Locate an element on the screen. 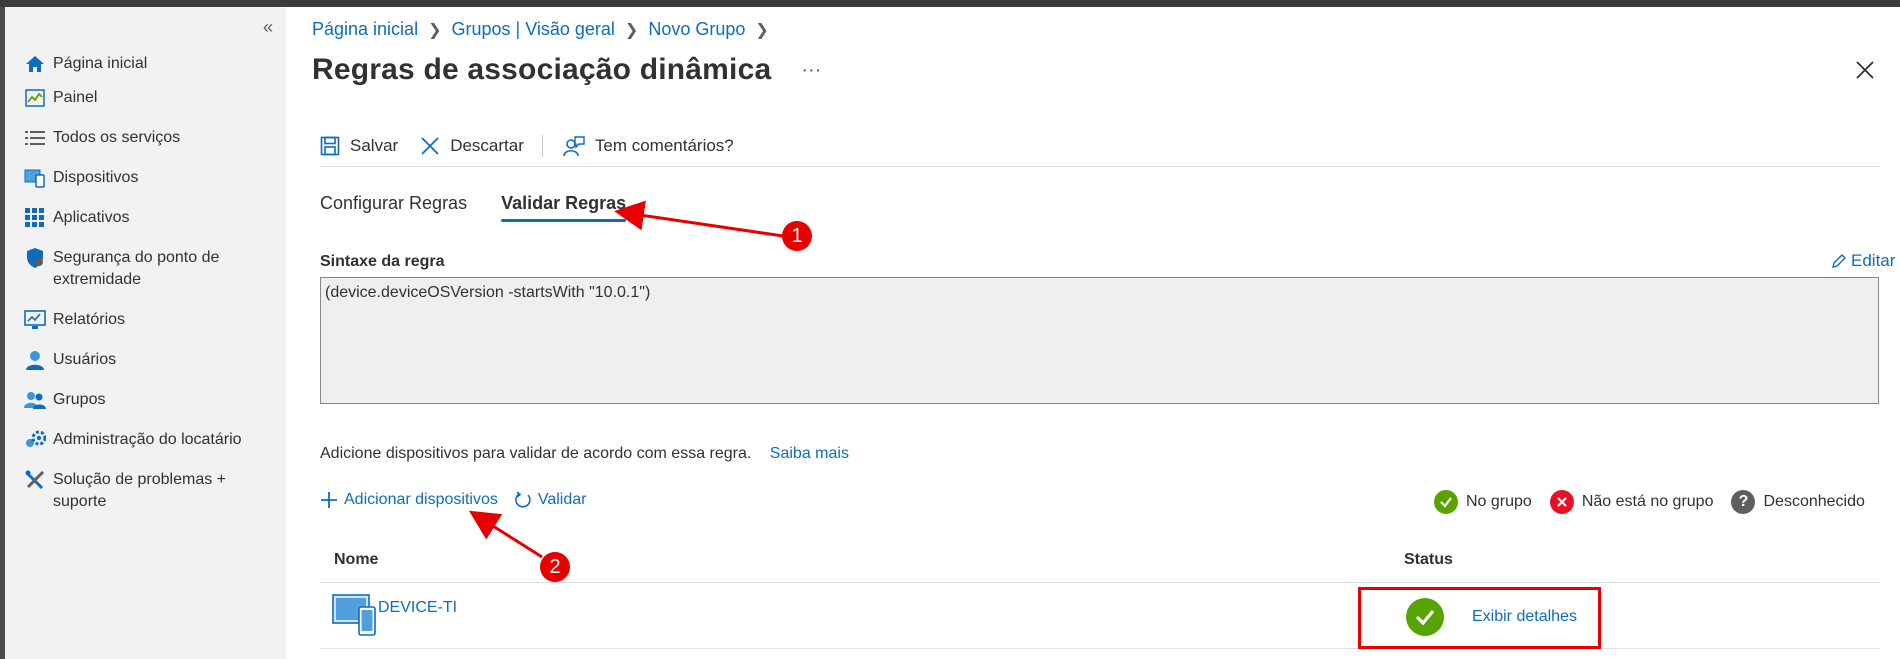 Image resolution: width=1900 pixels, height=659 pixels. tools-icon is located at coordinates (35, 480).